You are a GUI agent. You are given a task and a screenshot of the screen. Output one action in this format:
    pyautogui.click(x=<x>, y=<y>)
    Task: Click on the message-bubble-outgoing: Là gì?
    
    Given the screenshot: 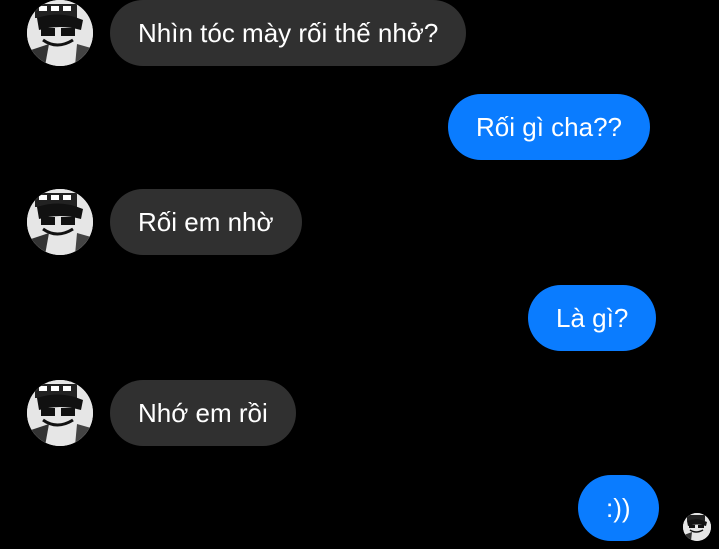 What is the action you would take?
    pyautogui.click(x=592, y=318)
    